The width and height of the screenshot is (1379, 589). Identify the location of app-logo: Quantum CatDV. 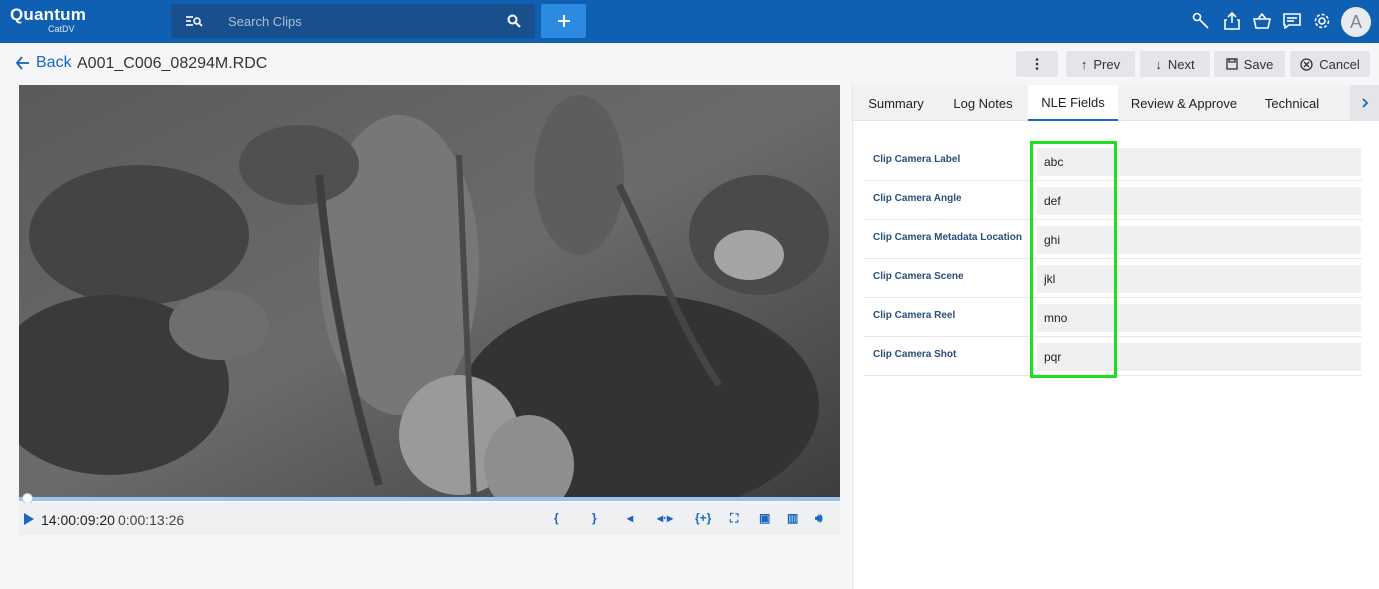
(48, 20).